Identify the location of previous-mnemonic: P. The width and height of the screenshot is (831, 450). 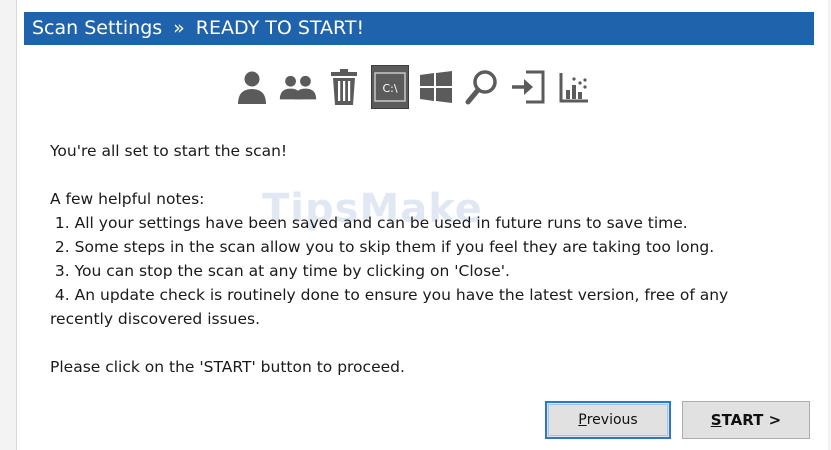
(582, 420).